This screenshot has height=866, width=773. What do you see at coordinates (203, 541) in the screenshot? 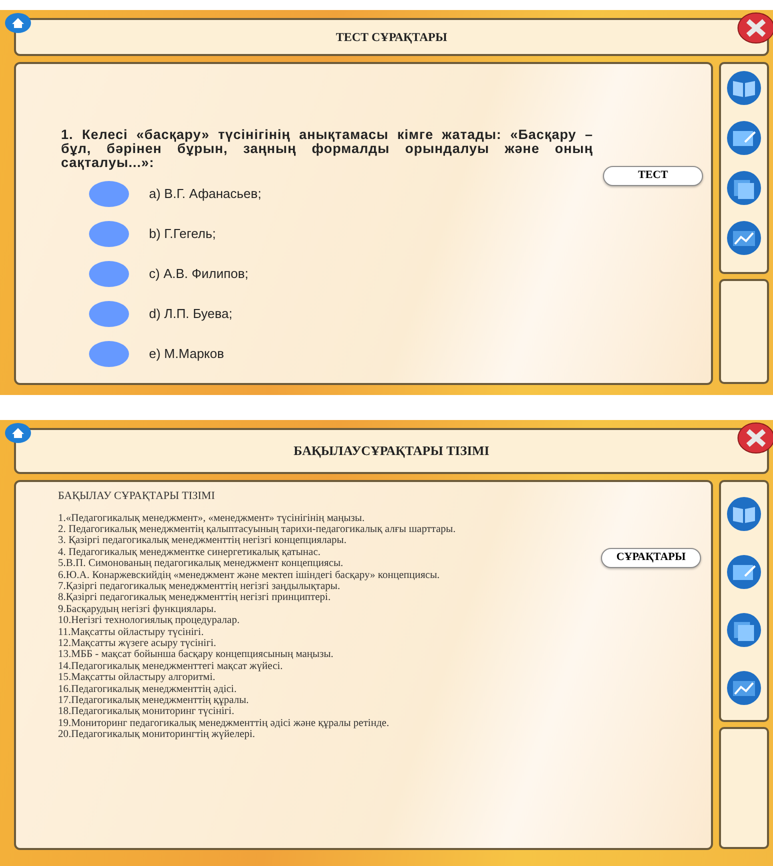
I see `question-list-item: 3. Қазіргі педагогикалық менеджменттің негізгі концепциялары.` at bounding box center [203, 541].